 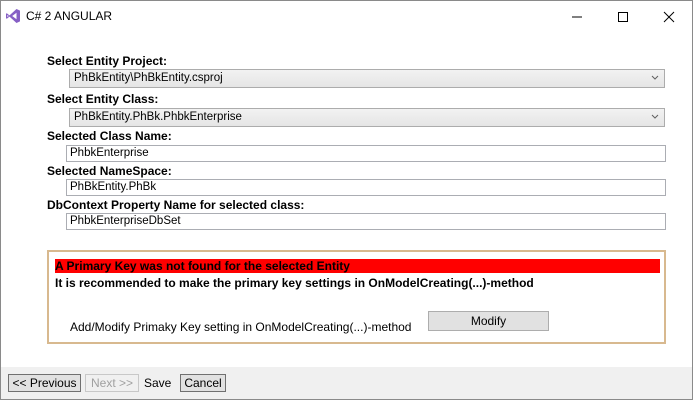 I want to click on maximize-icon, so click(x=623, y=17).